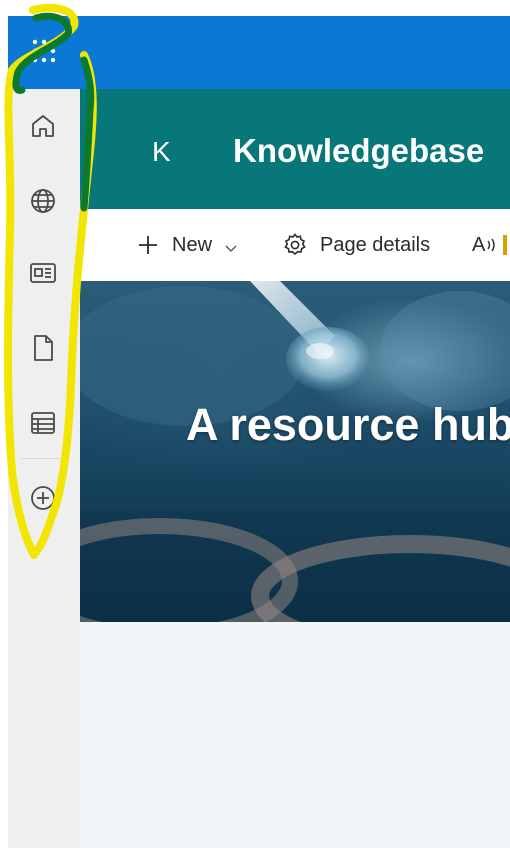 This screenshot has width=510, height=848. What do you see at coordinates (358, 151) in the screenshot?
I see `site-title: Knowledgebase` at bounding box center [358, 151].